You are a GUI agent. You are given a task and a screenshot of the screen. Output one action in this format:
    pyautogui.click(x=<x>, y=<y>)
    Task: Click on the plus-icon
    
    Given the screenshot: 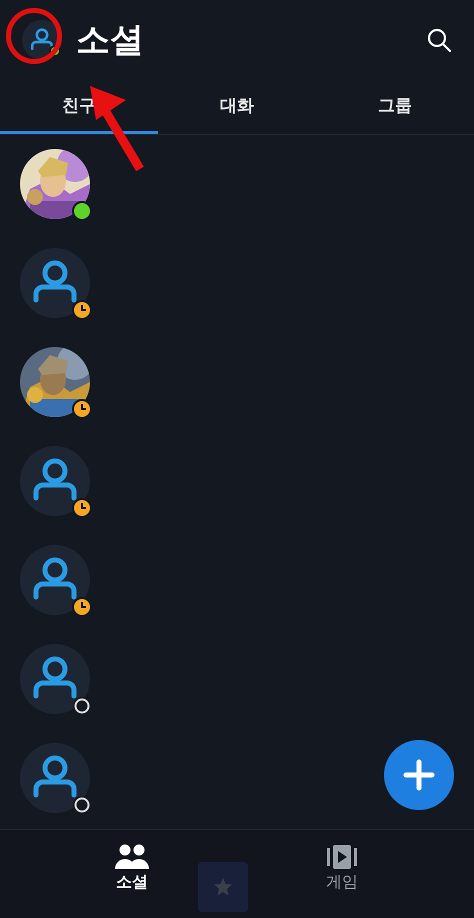 What is the action you would take?
    pyautogui.click(x=419, y=775)
    